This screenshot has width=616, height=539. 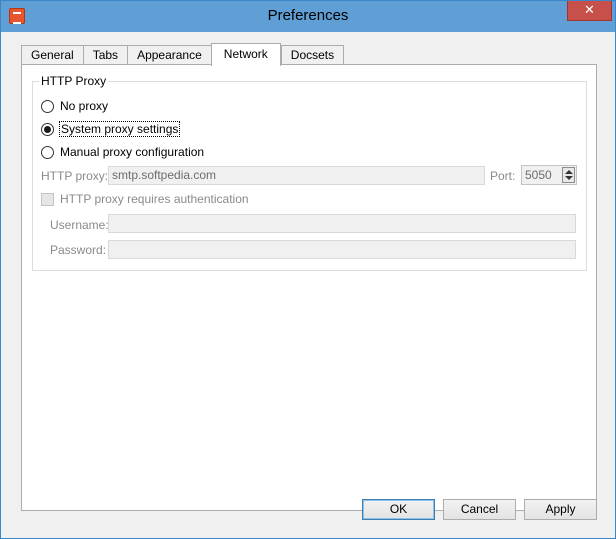 I want to click on no-proxy-radio, so click(x=47, y=106).